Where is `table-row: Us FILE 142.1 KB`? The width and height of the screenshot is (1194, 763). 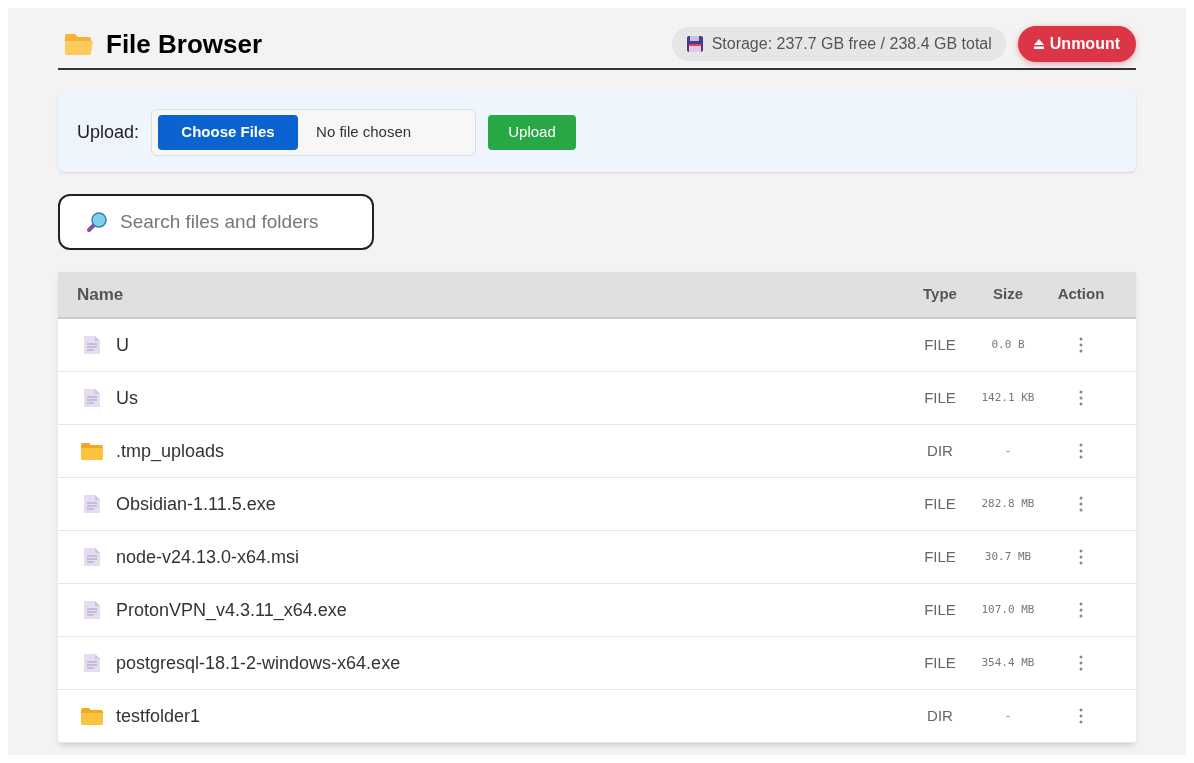
table-row: Us FILE 142.1 KB is located at coordinates (597, 398).